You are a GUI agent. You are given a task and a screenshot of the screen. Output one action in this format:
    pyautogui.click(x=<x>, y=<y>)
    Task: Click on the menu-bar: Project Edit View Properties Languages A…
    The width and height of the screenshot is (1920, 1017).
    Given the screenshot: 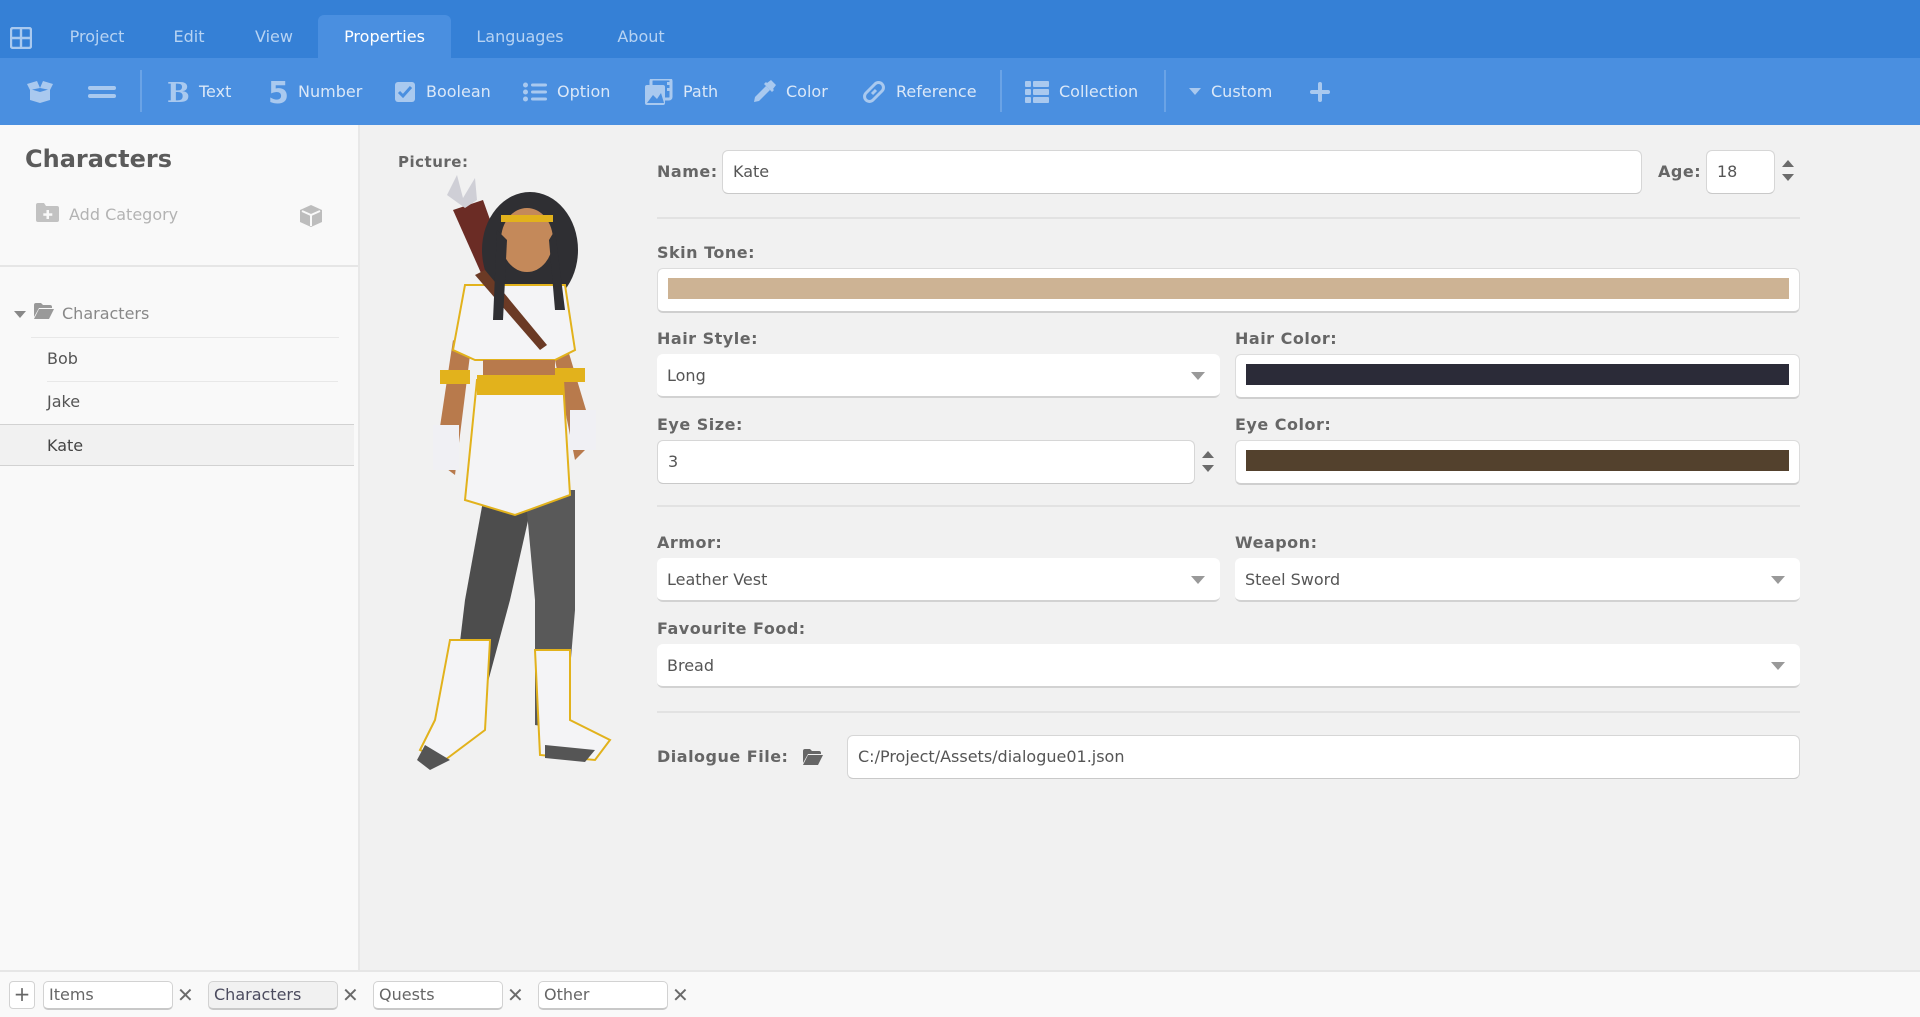 What is the action you would take?
    pyautogui.click(x=960, y=29)
    